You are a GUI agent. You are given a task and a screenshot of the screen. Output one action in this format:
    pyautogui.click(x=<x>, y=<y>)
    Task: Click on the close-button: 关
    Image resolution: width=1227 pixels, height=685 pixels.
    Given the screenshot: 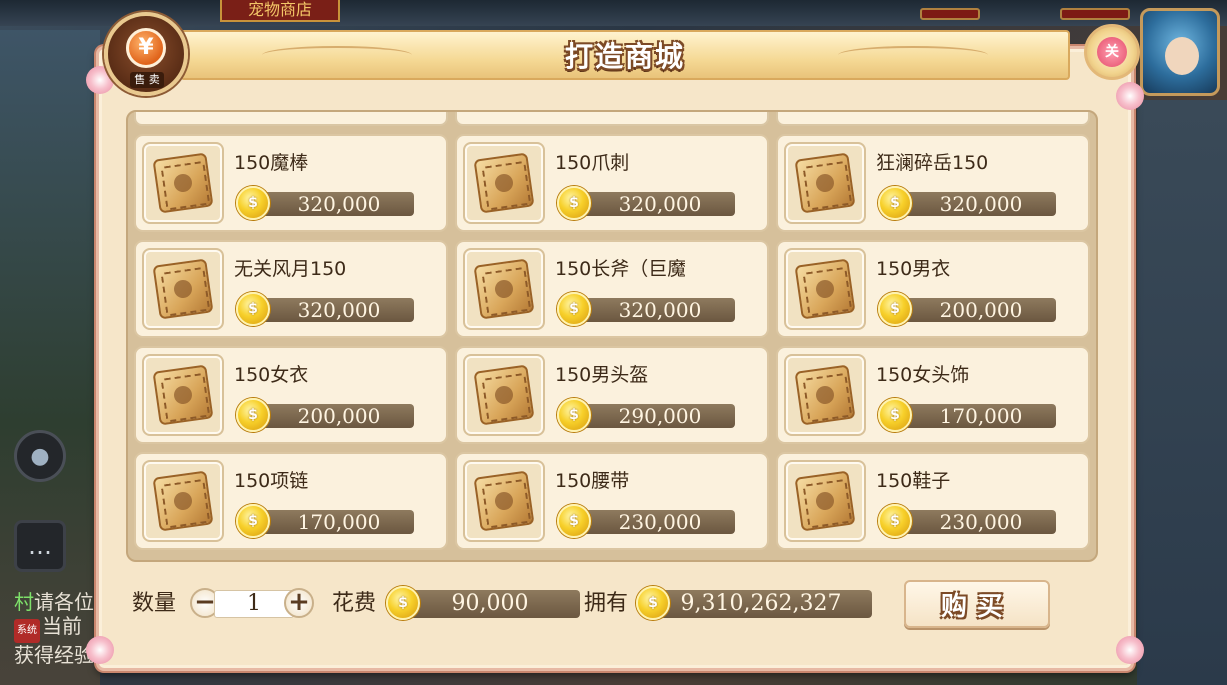 What is the action you would take?
    pyautogui.click(x=1112, y=52)
    